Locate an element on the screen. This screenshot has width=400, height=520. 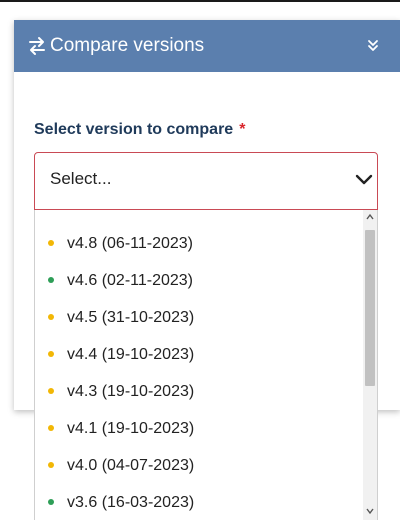
scroll-up-arrow-icon is located at coordinates (370, 217).